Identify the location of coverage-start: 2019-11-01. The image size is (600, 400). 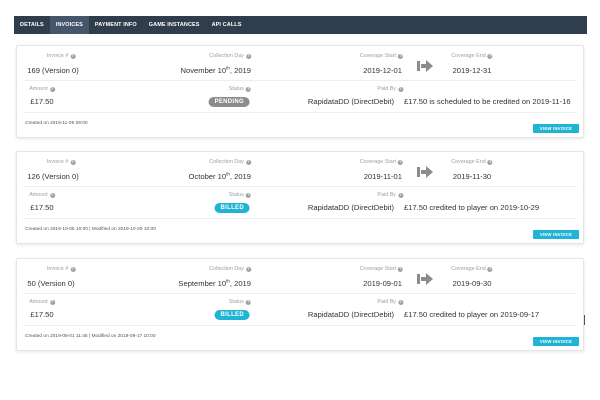
(382, 176).